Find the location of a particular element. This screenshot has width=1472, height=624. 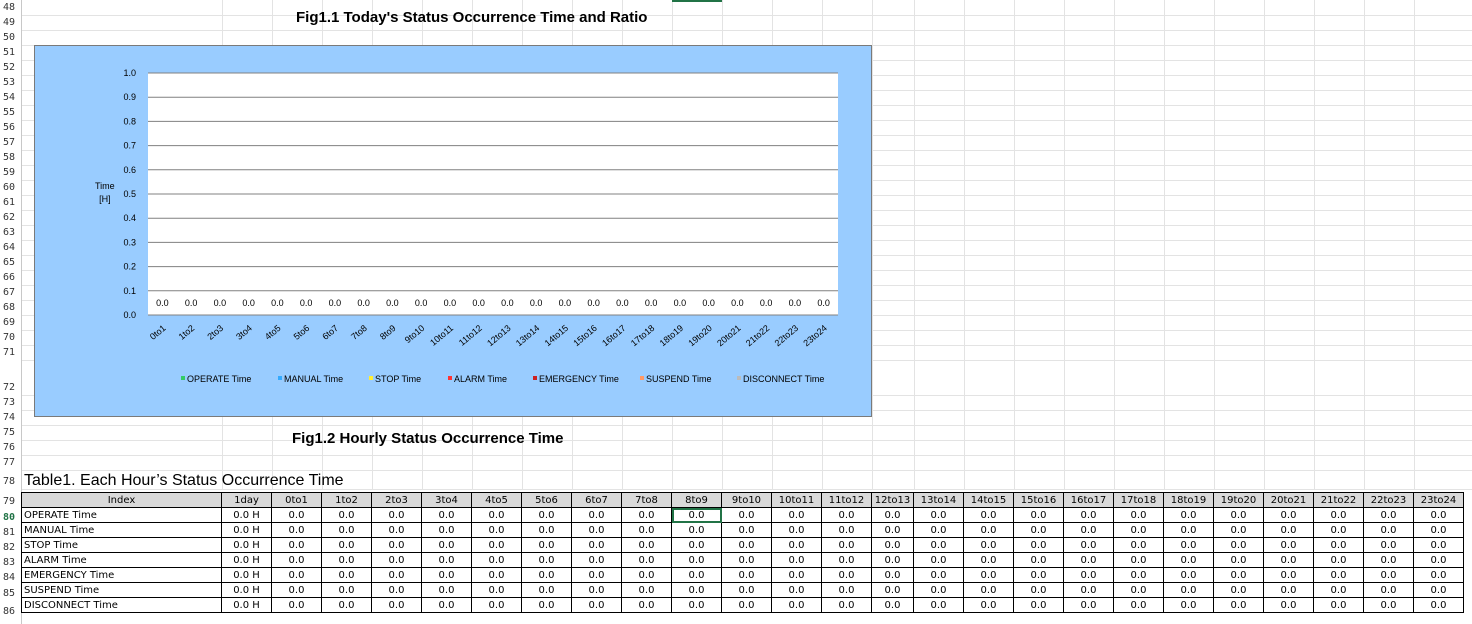

row-number-57: 57 is located at coordinates (9, 142).